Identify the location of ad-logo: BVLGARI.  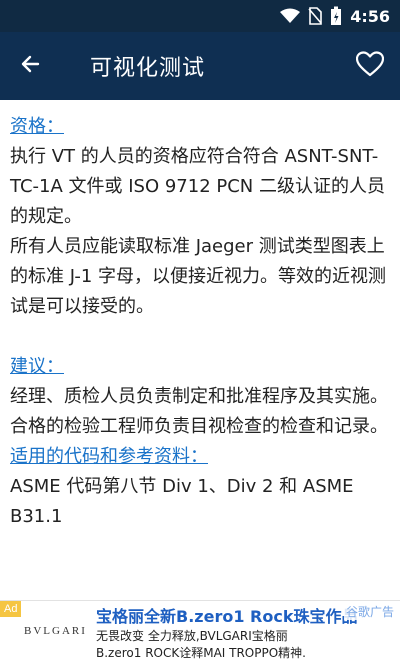
(55, 631).